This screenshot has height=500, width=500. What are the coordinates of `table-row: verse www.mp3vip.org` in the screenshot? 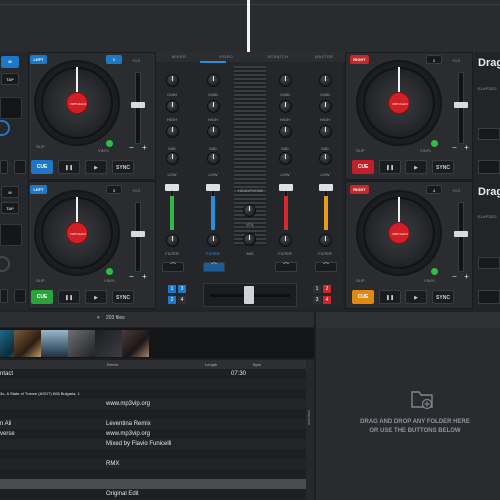 It's located at (153, 434).